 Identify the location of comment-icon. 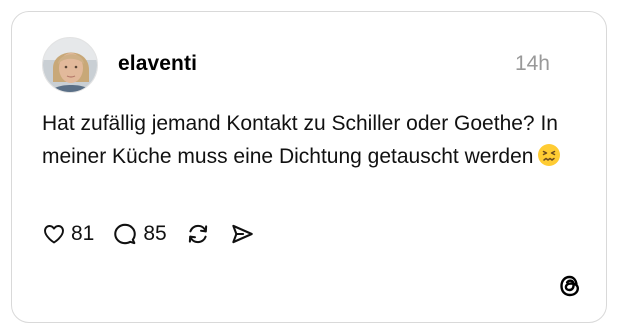
(125, 234).